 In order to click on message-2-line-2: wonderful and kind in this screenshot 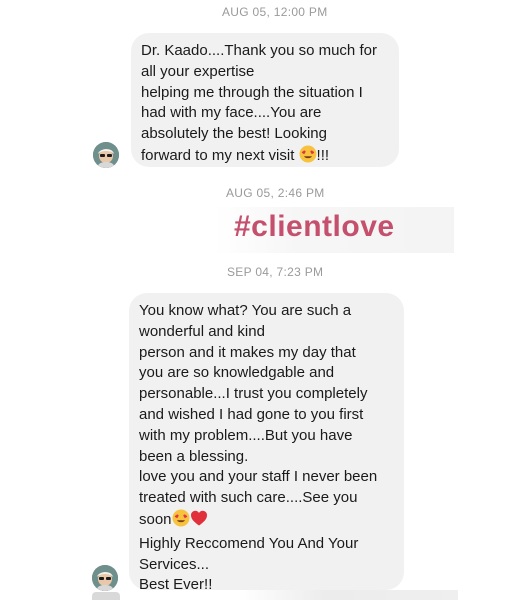, I will do `click(202, 331)`.